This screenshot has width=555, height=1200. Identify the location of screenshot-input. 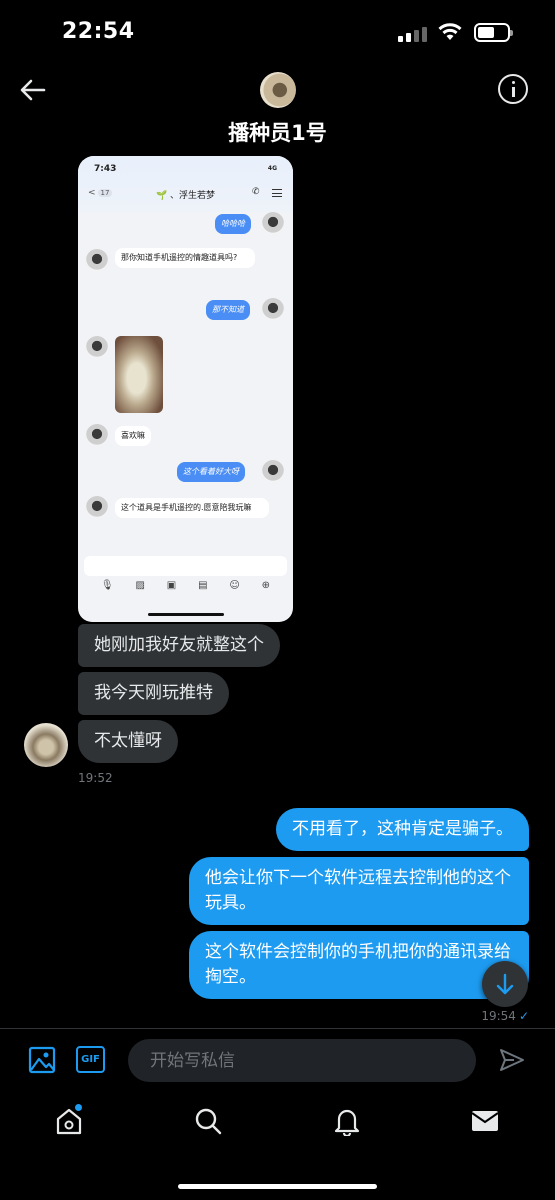
(185, 566).